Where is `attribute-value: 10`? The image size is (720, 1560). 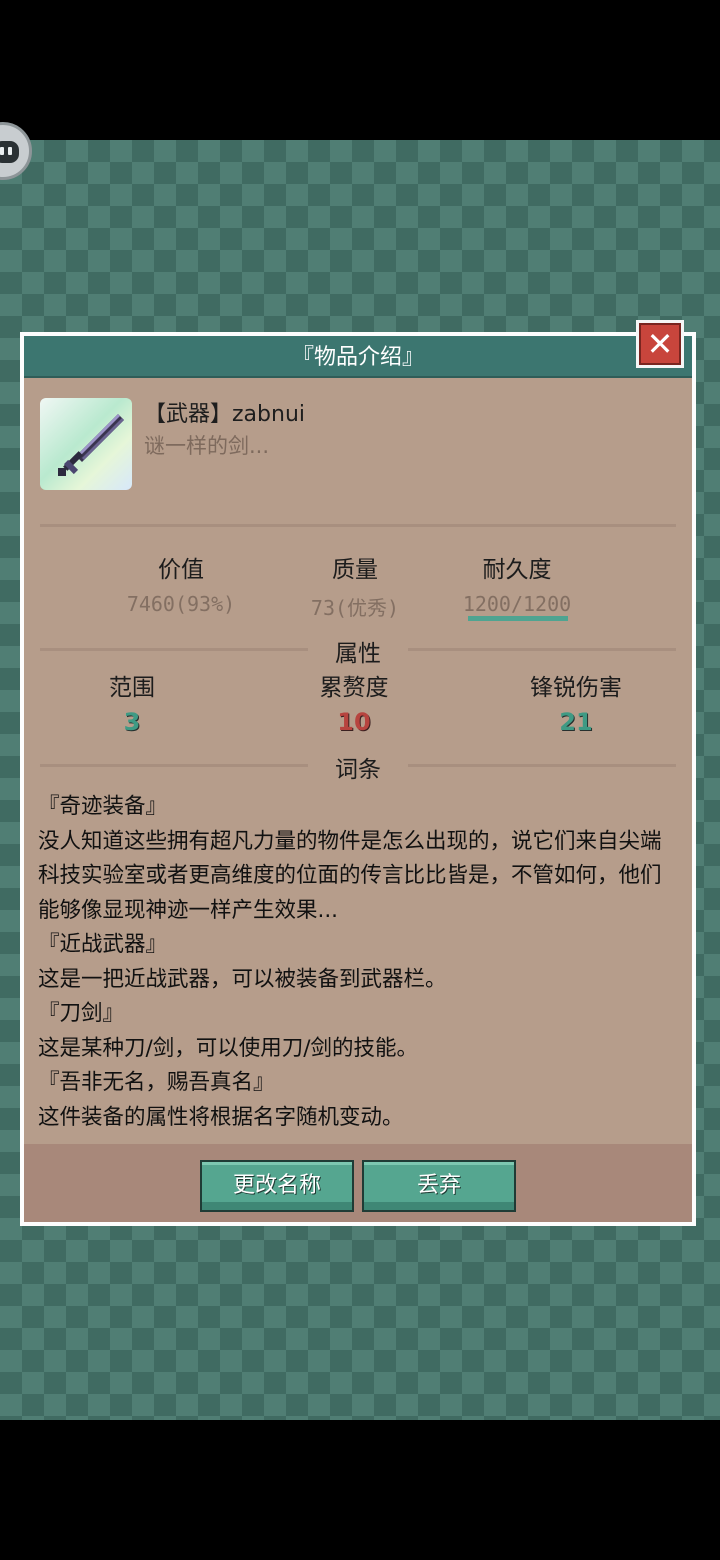
attribute-value: 10 is located at coordinates (354, 722).